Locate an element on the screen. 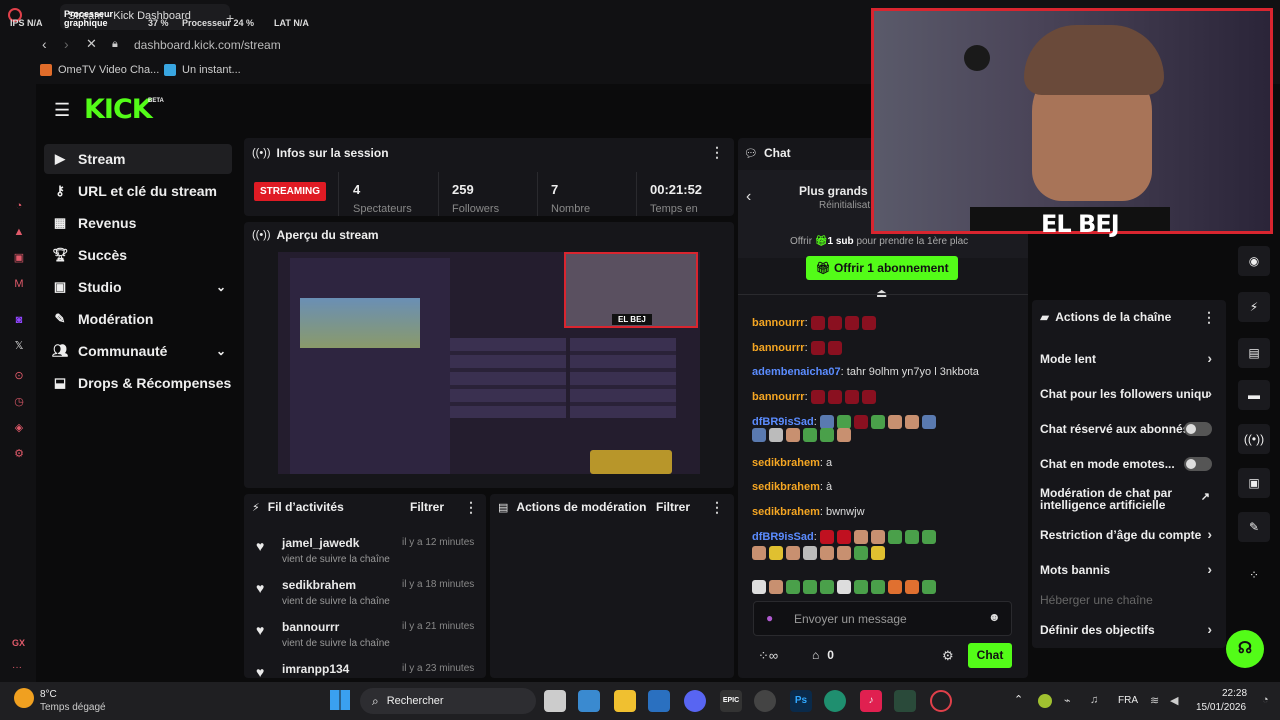 This screenshot has width=1280, height=720. steam-icon is located at coordinates (765, 701).